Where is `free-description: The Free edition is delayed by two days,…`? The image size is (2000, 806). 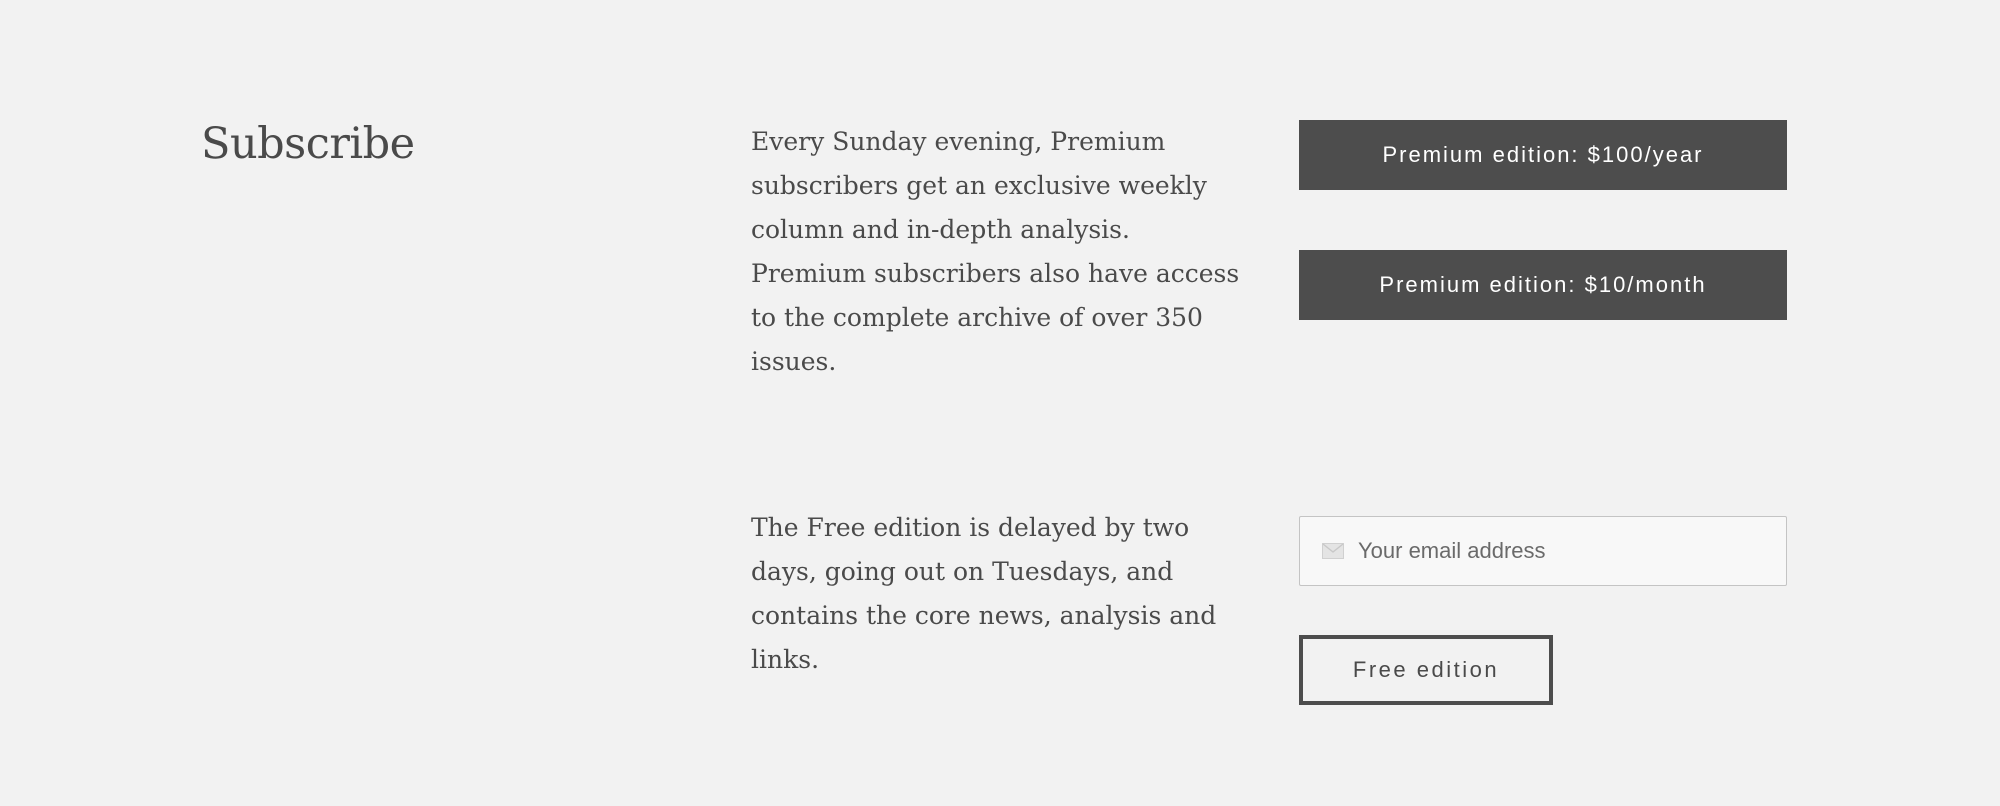
free-description: The Free edition is delayed by two days,… is located at coordinates (984, 593).